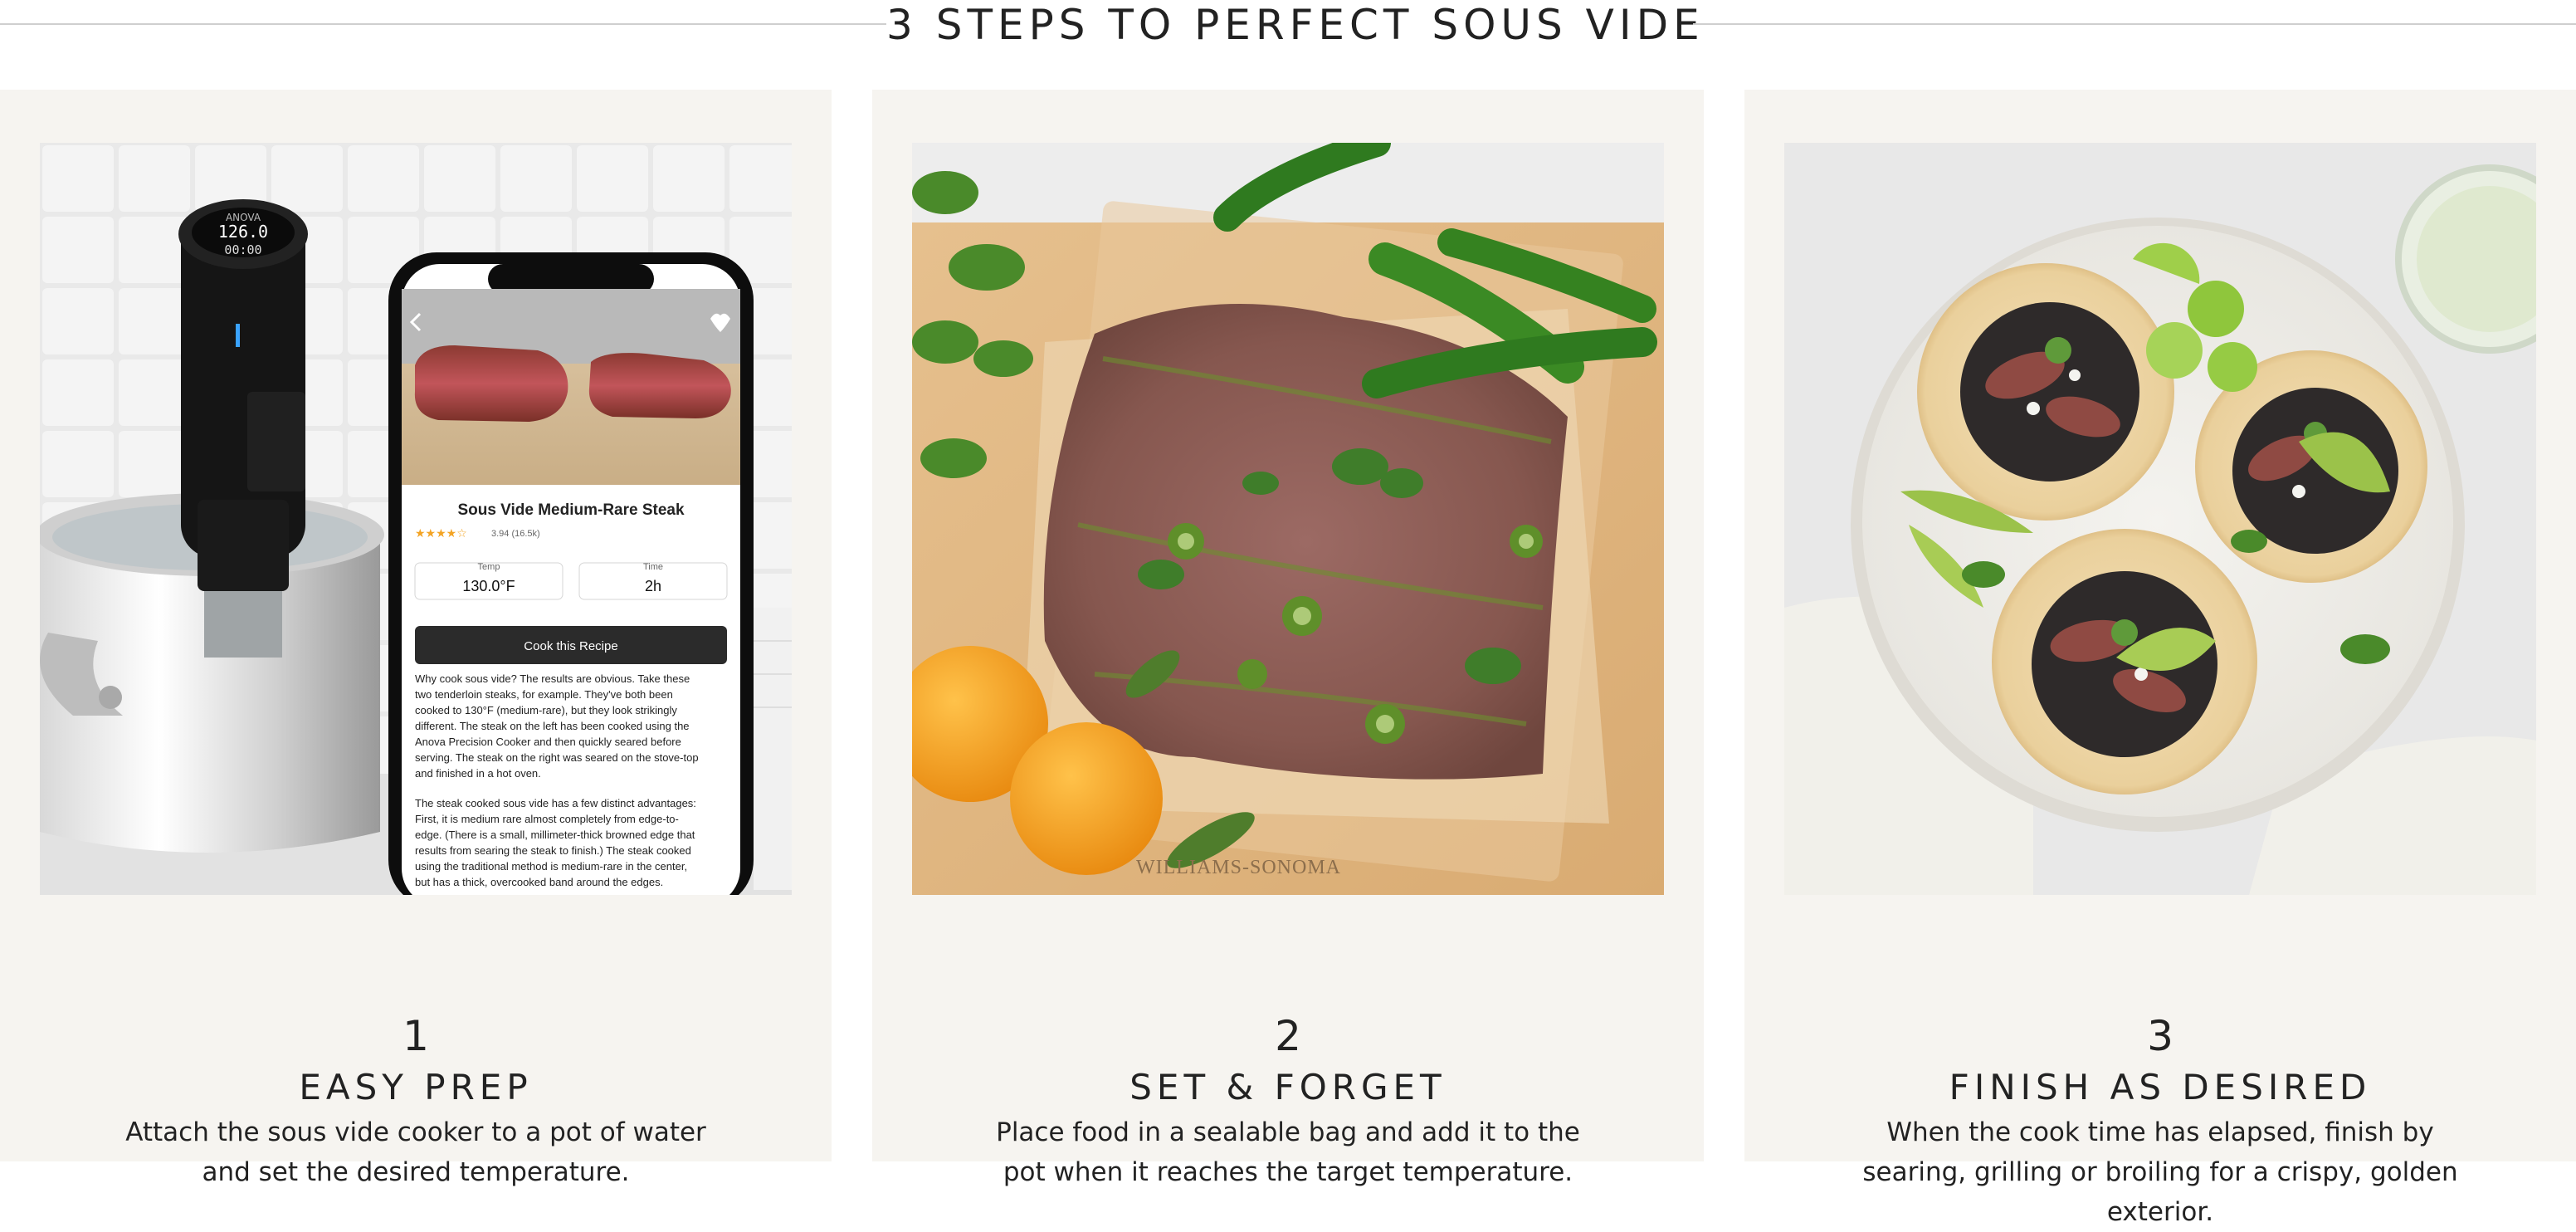 This screenshot has height=1232, width=2576. Describe the element at coordinates (478, 774) in the screenshot. I see `svg-text: and finished in a hot oven.` at that location.